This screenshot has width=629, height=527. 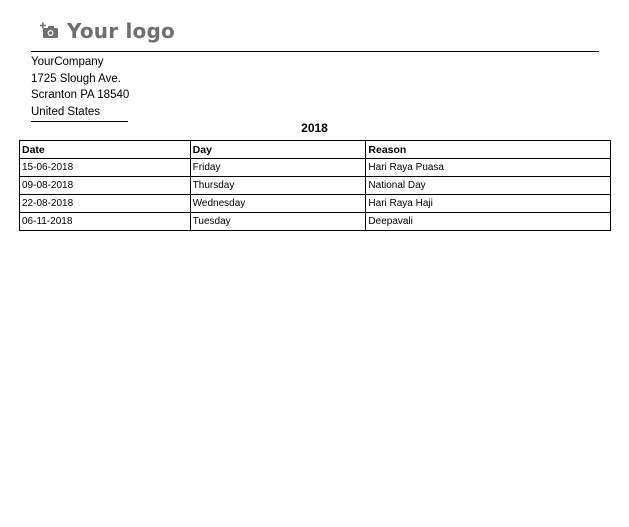 I want to click on table-row: 06-11-2018 Tuesday Deepavali, so click(x=315, y=221).